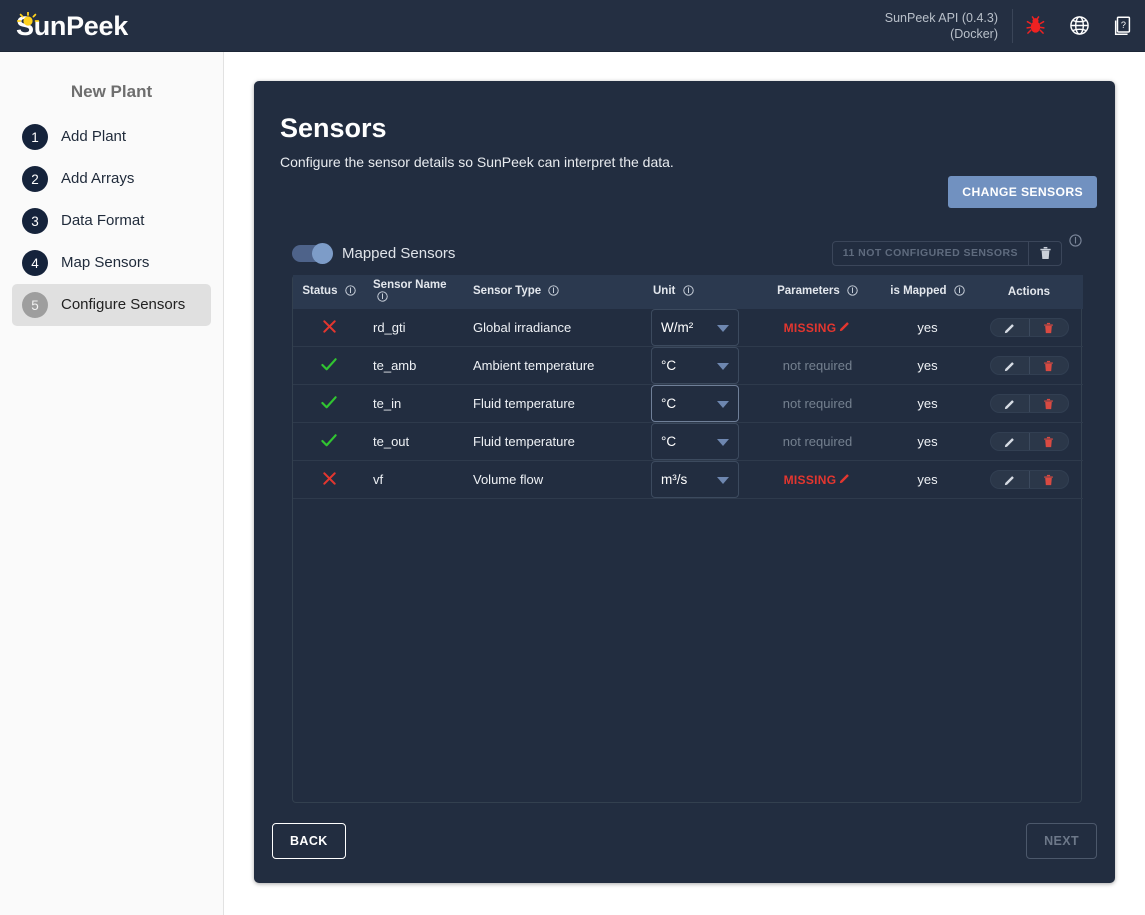 Image resolution: width=1145 pixels, height=915 pixels. Describe the element at coordinates (974, 33) in the screenshot. I see `api-version-line2: (Docker)` at that location.